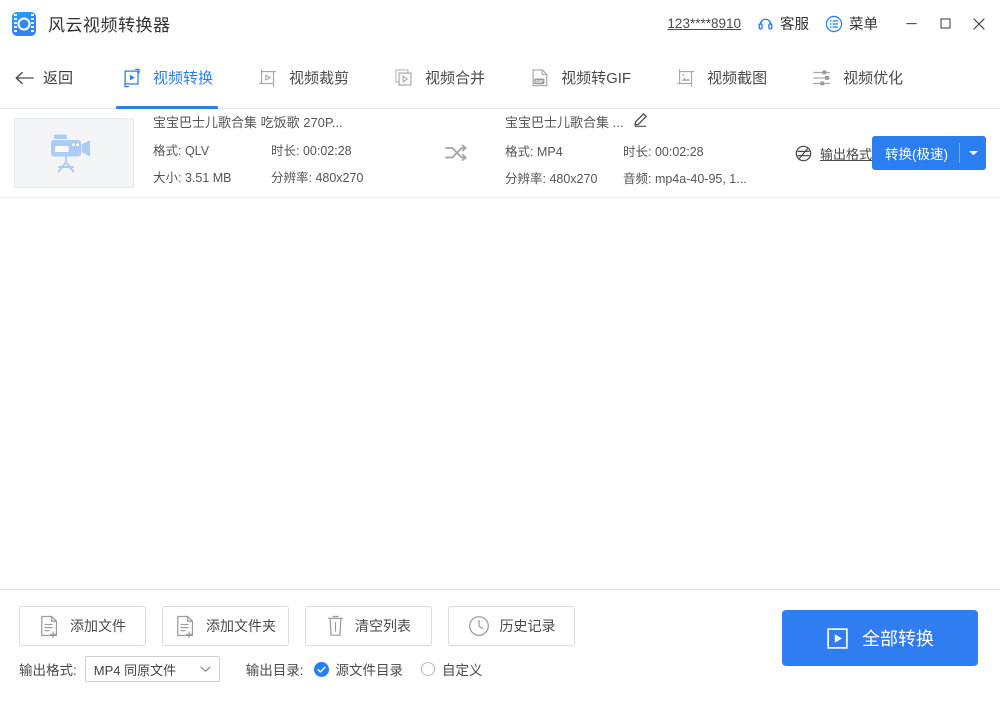 The image size is (1000, 703). I want to click on tab-video-crop: 视频裁剪, so click(303, 78).